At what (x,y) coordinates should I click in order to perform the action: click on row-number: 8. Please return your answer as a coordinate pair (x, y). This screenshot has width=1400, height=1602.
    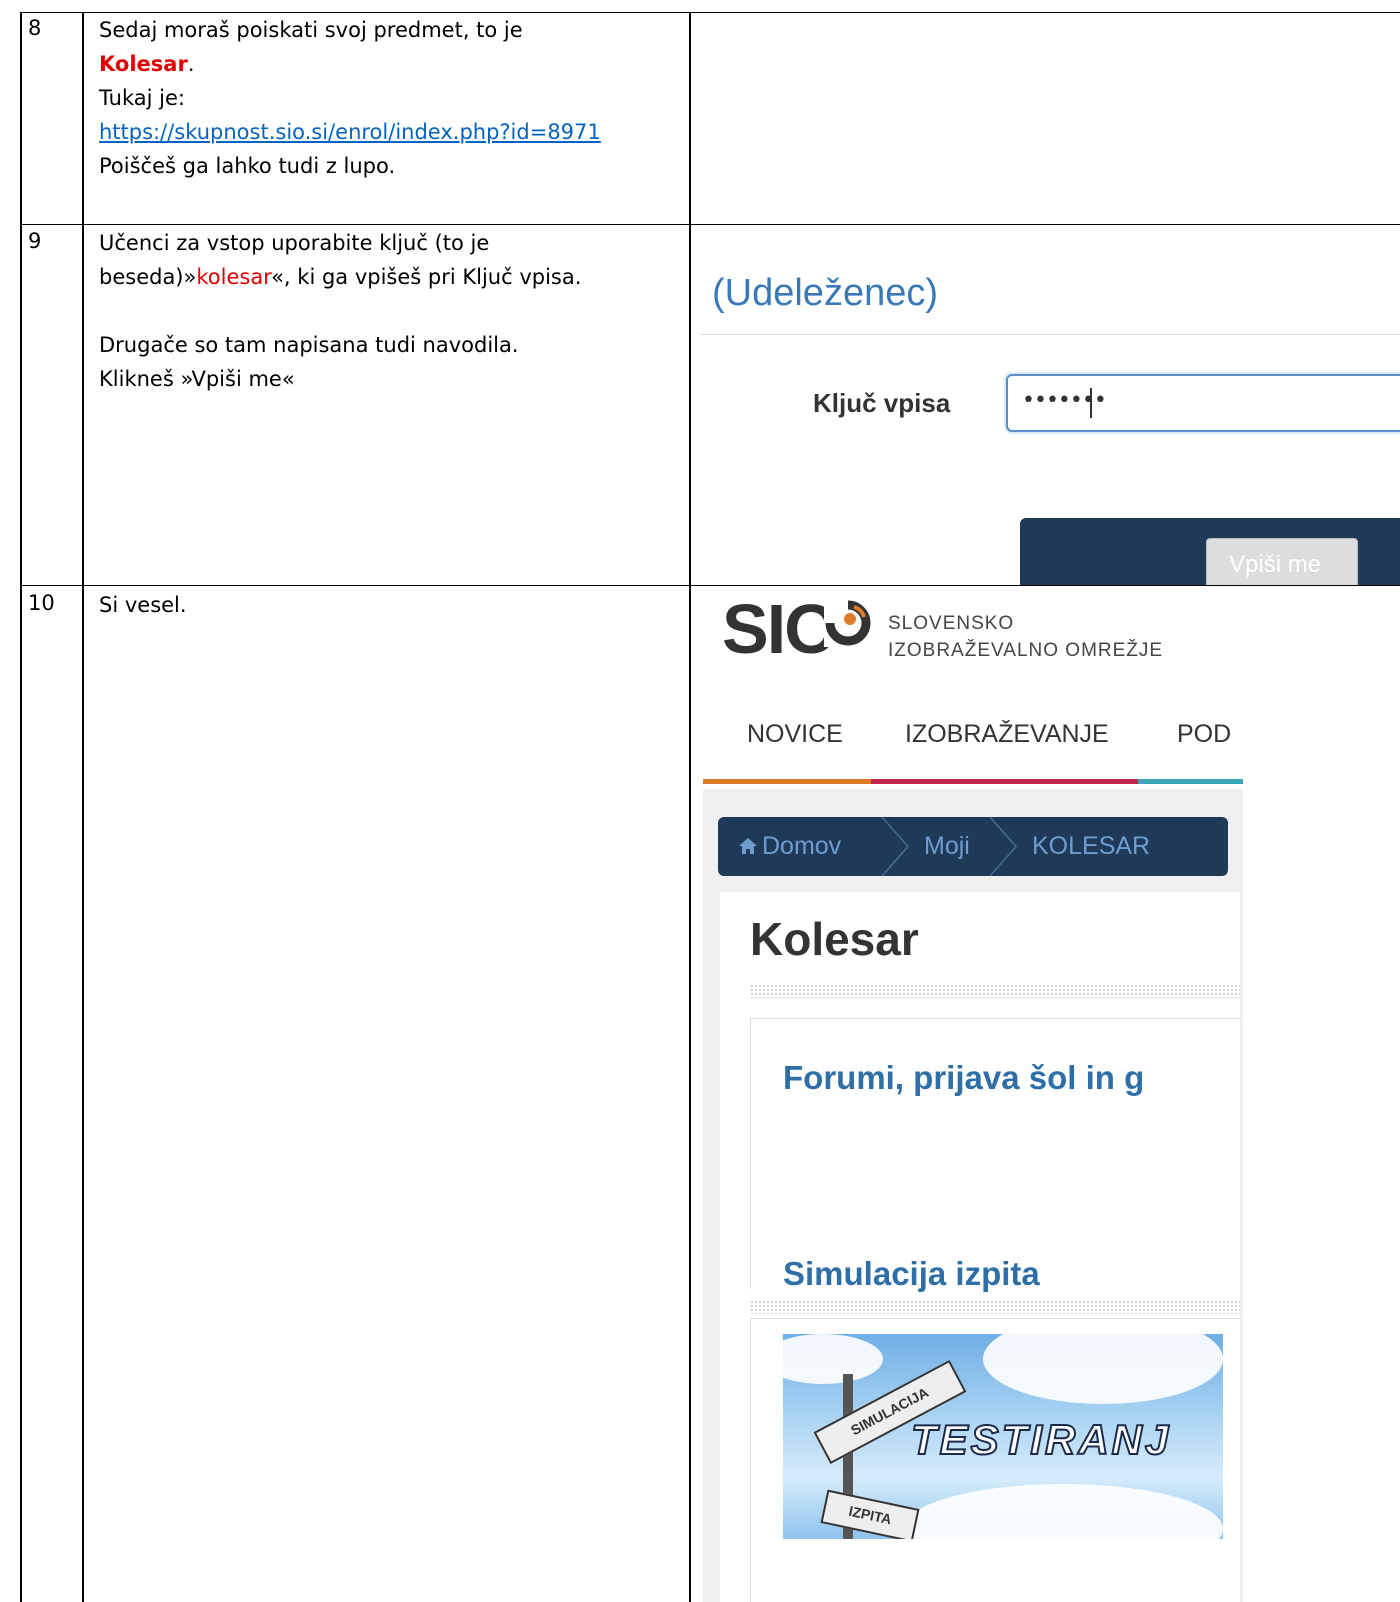
    Looking at the image, I should click on (35, 28).